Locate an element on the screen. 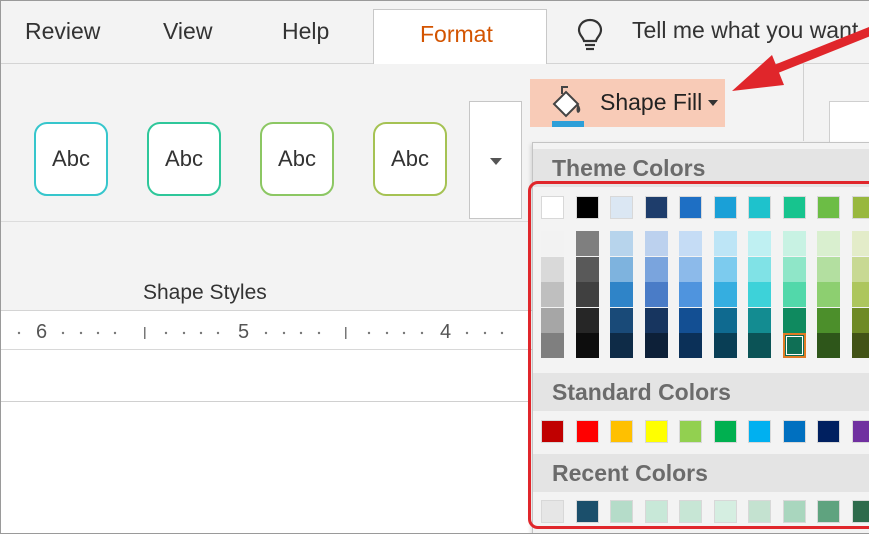 This screenshot has width=870, height=534. shape-style-4: Abc is located at coordinates (410, 159).